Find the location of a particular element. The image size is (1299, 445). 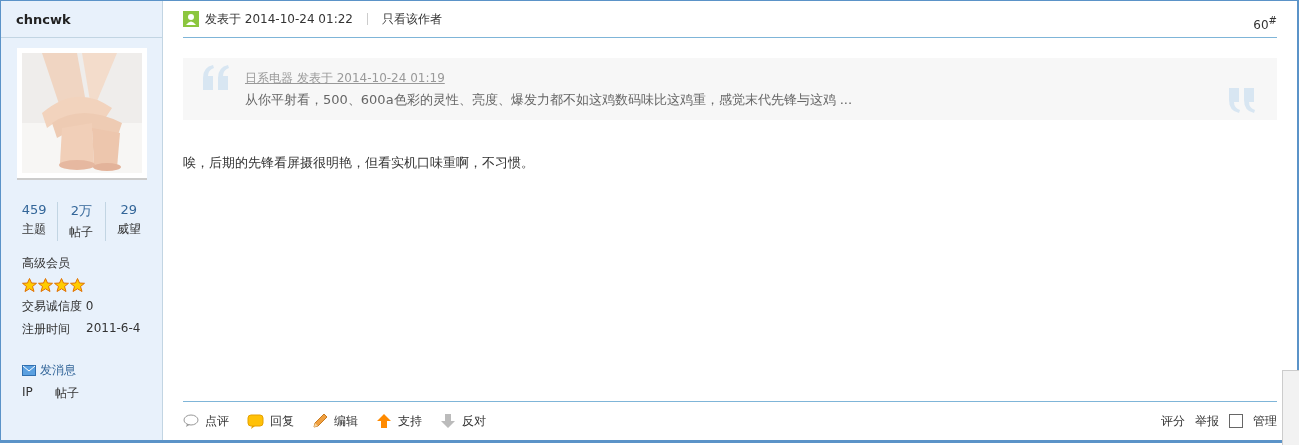

stat-value: 2万 is located at coordinates (81, 211).